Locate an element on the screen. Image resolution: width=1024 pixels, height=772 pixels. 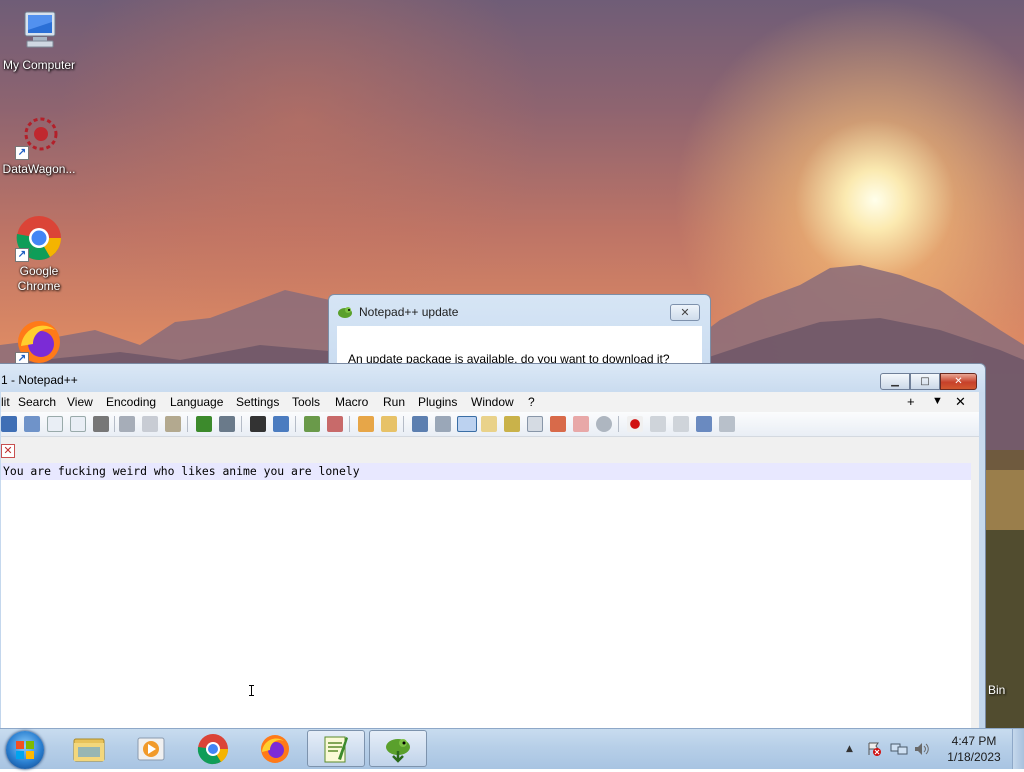
system-clock: 4:47 PM 1/18/2023 is located at coordinates (974, 749).